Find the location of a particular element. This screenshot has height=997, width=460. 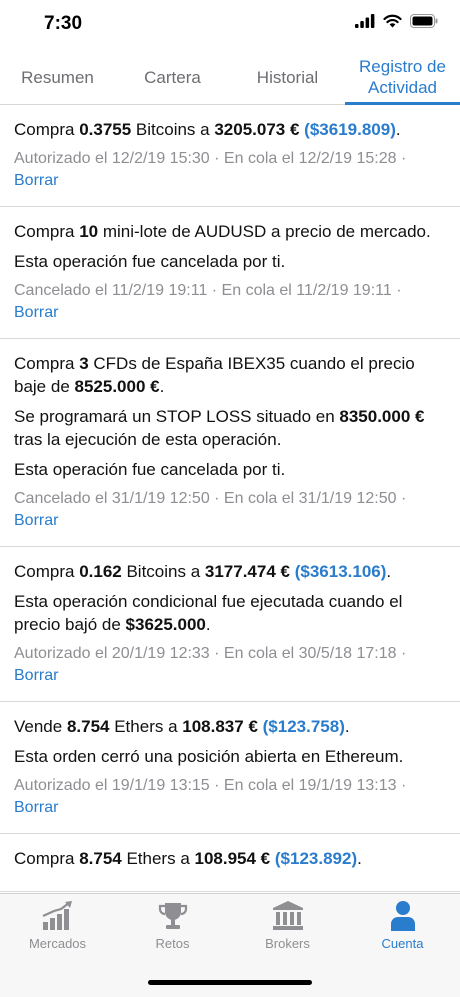

tabbar-mercados: Mercados is located at coordinates (57, 930).